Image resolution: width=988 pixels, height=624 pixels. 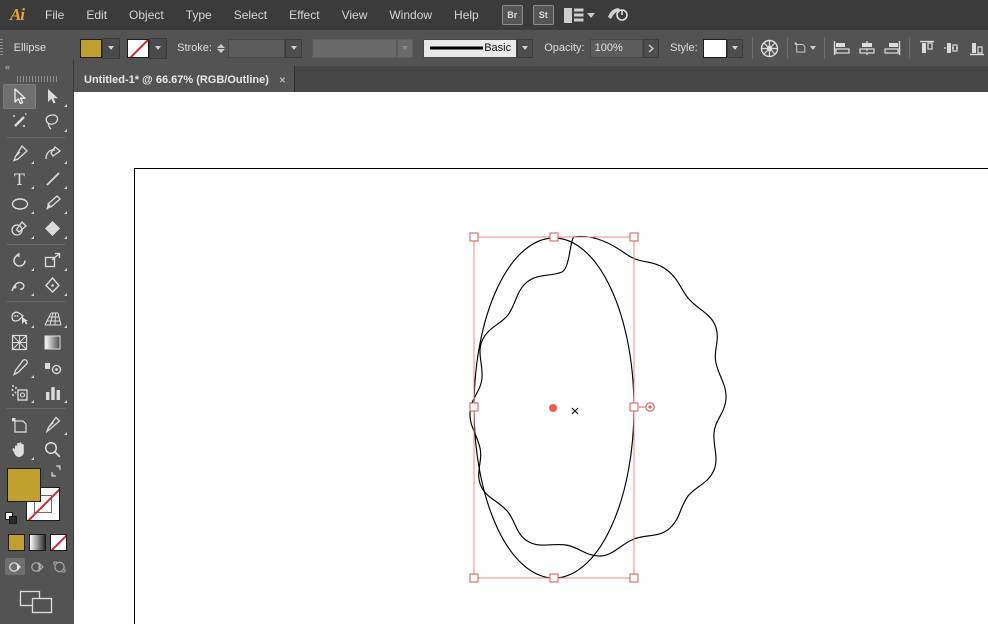 I want to click on curvature-tool, so click(x=52, y=153).